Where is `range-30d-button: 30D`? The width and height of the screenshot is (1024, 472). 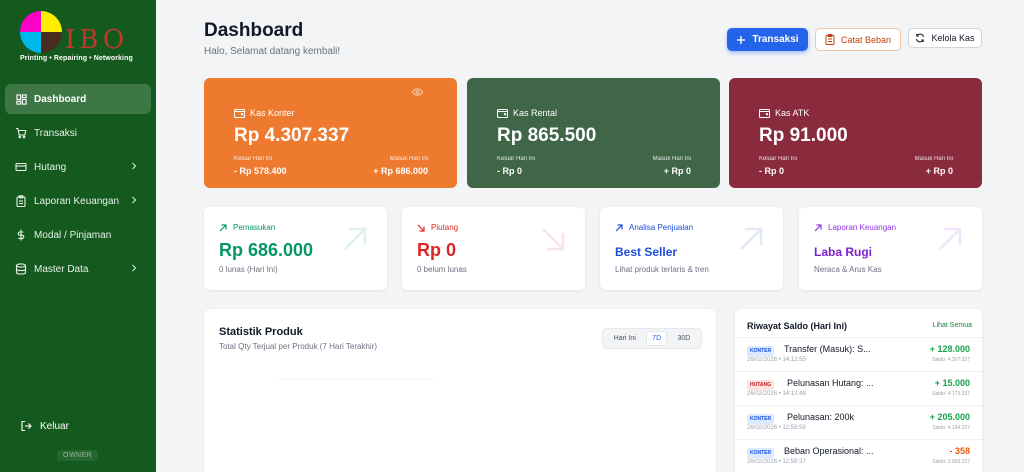
range-30d-button: 30D is located at coordinates (683, 338).